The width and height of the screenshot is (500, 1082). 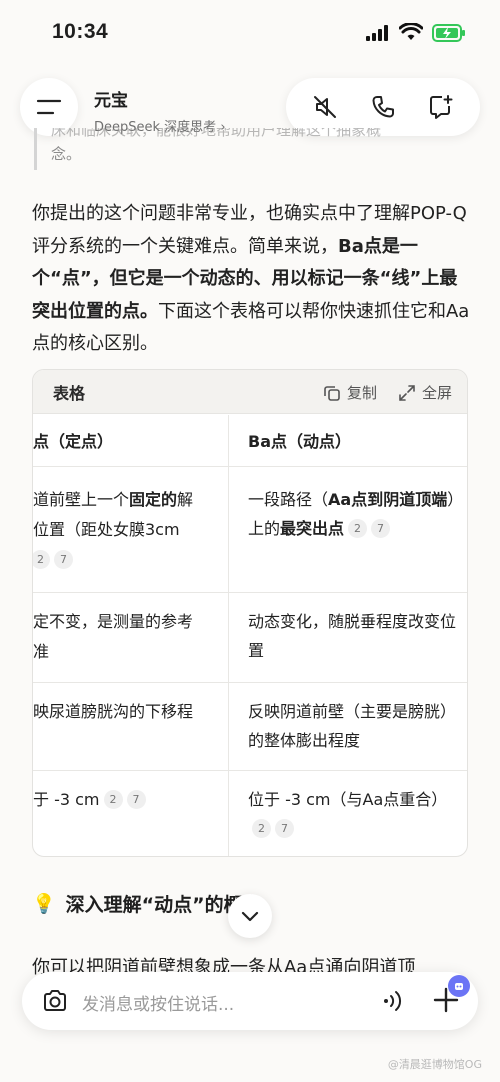 What do you see at coordinates (89, 799) in the screenshot?
I see `table-cell: 于 -3 cm 2 7` at bounding box center [89, 799].